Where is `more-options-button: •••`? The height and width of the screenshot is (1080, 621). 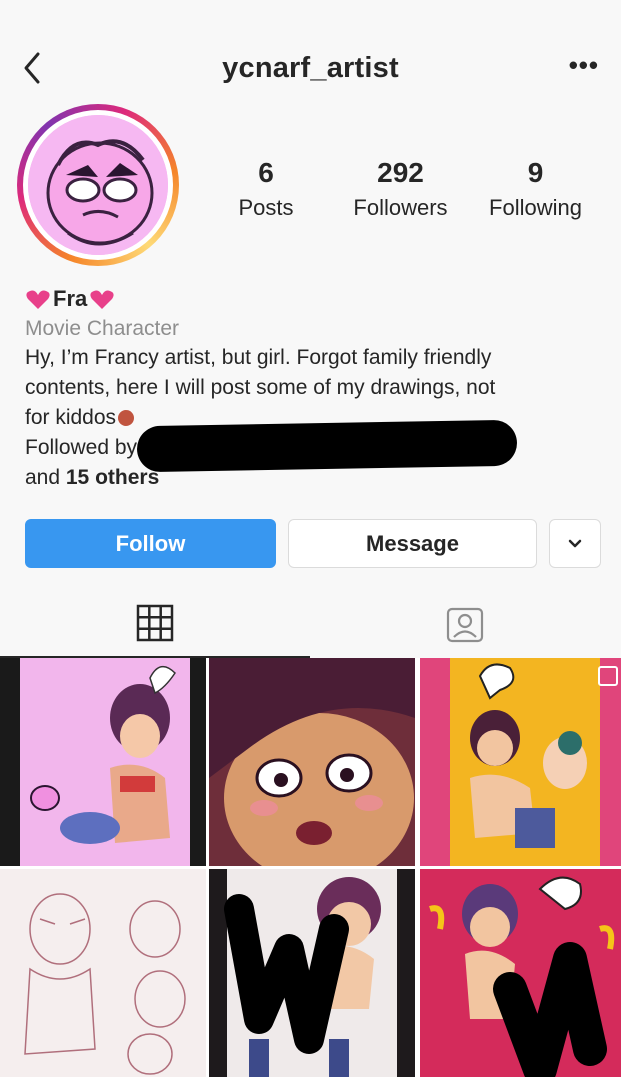 more-options-button: ••• is located at coordinates (584, 65).